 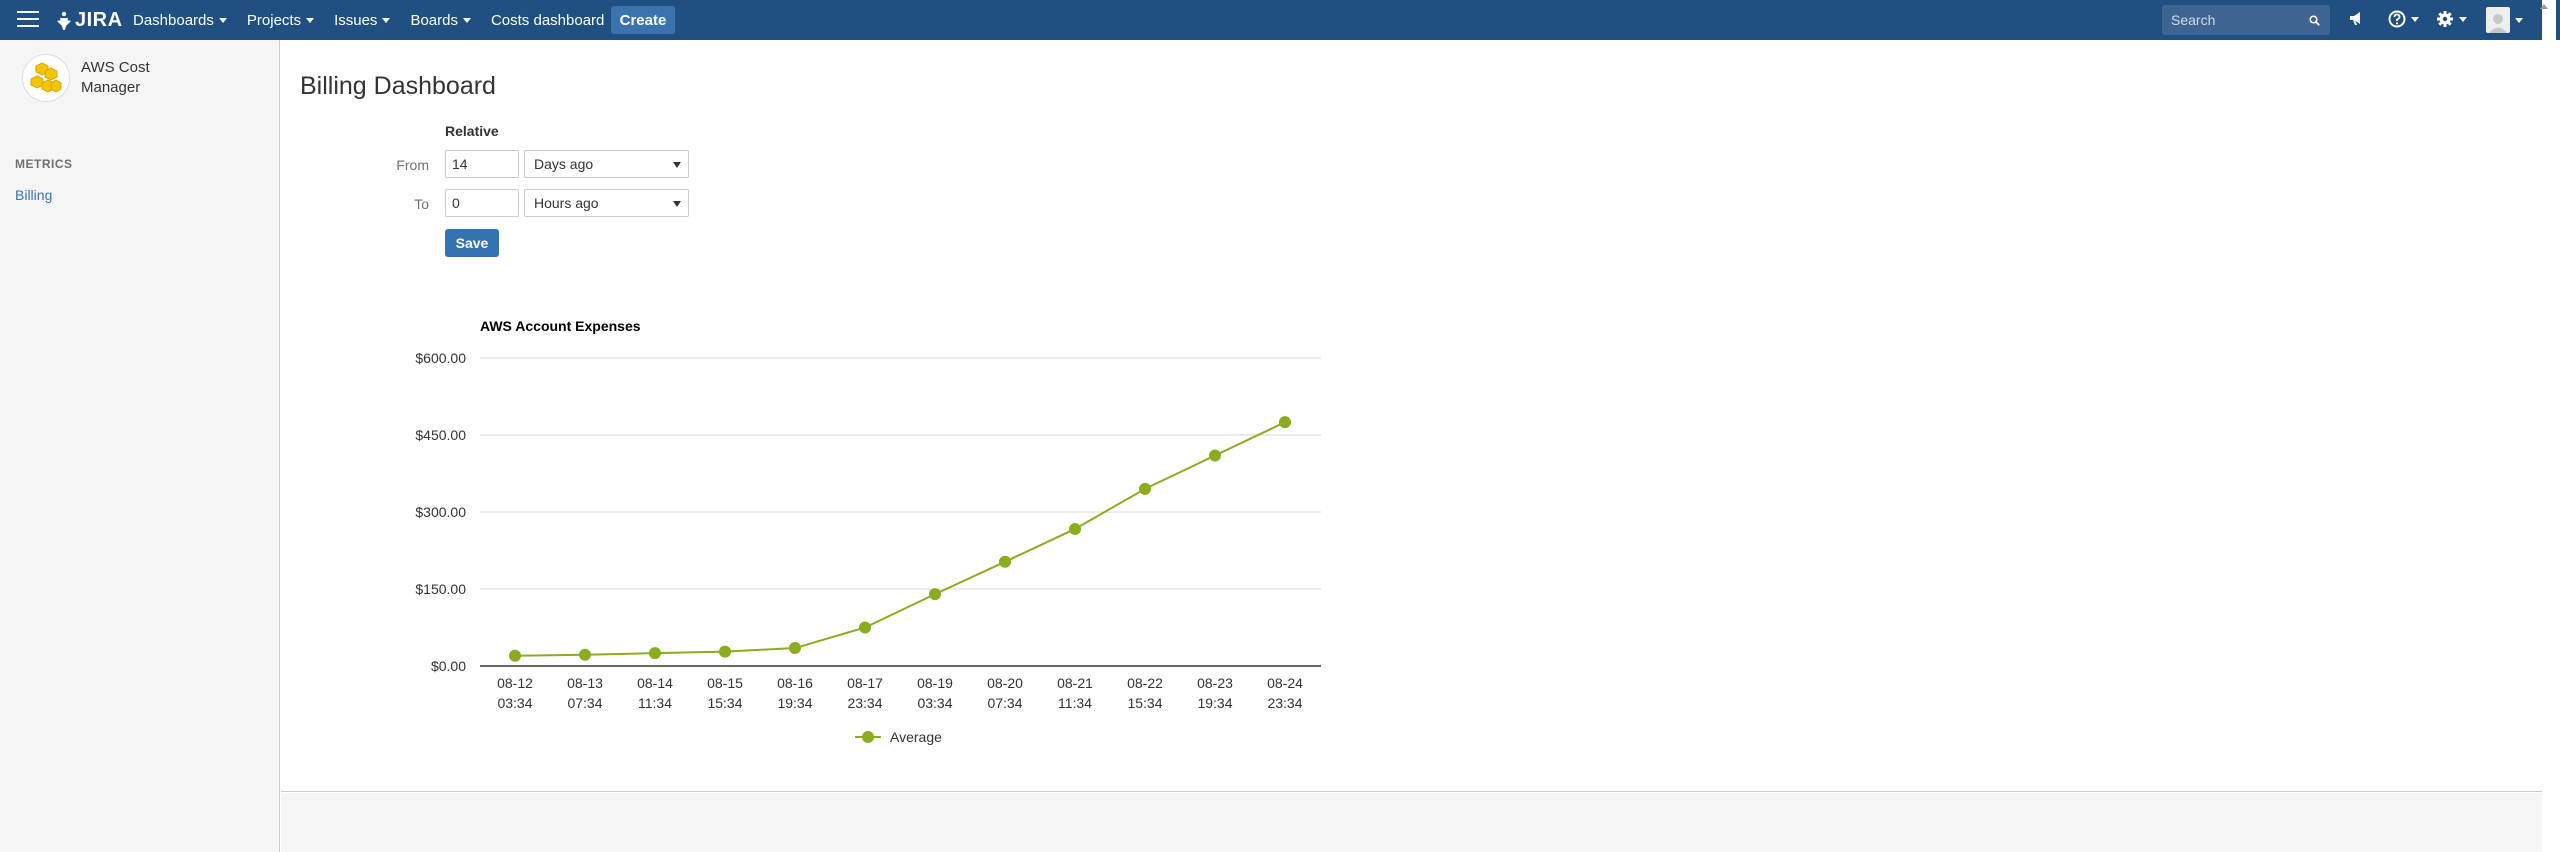 I want to click on nav-issues-label: Issues, so click(x=356, y=20).